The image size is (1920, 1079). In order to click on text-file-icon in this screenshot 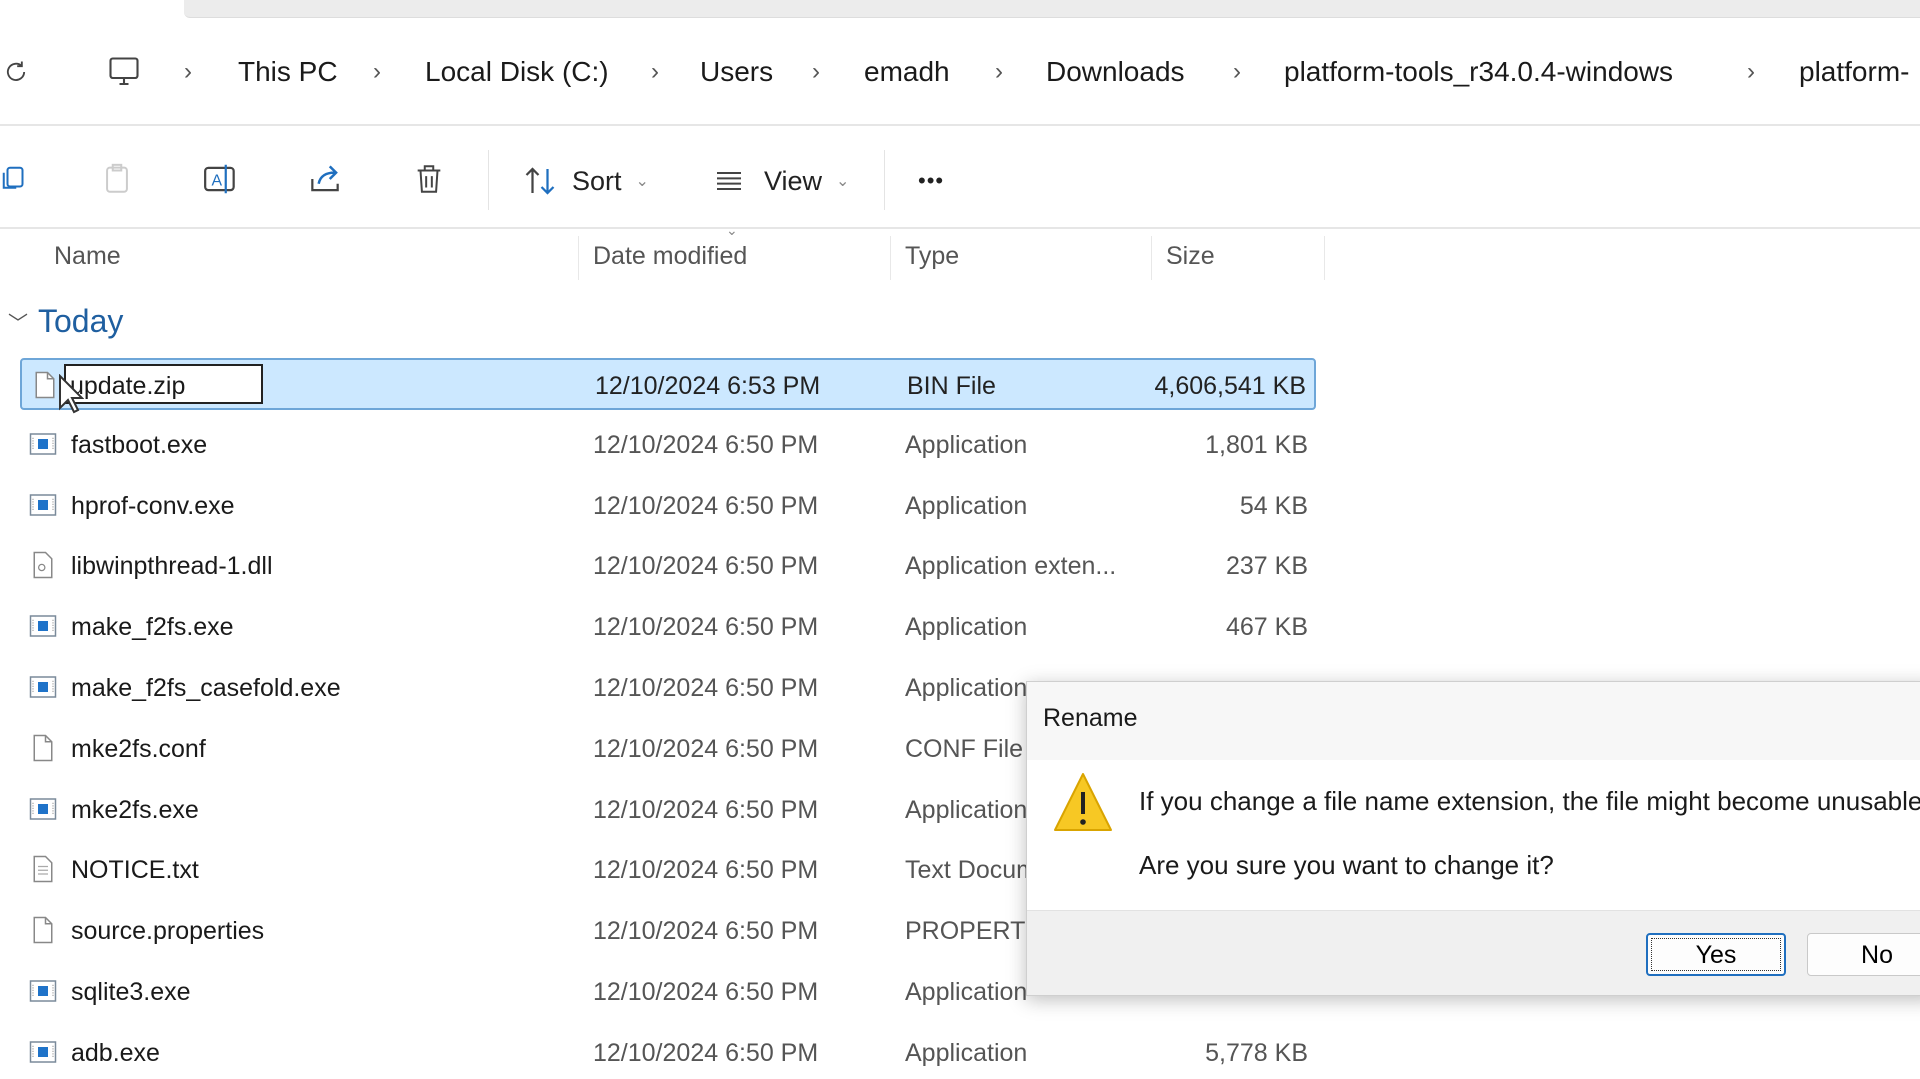, I will do `click(43, 869)`.